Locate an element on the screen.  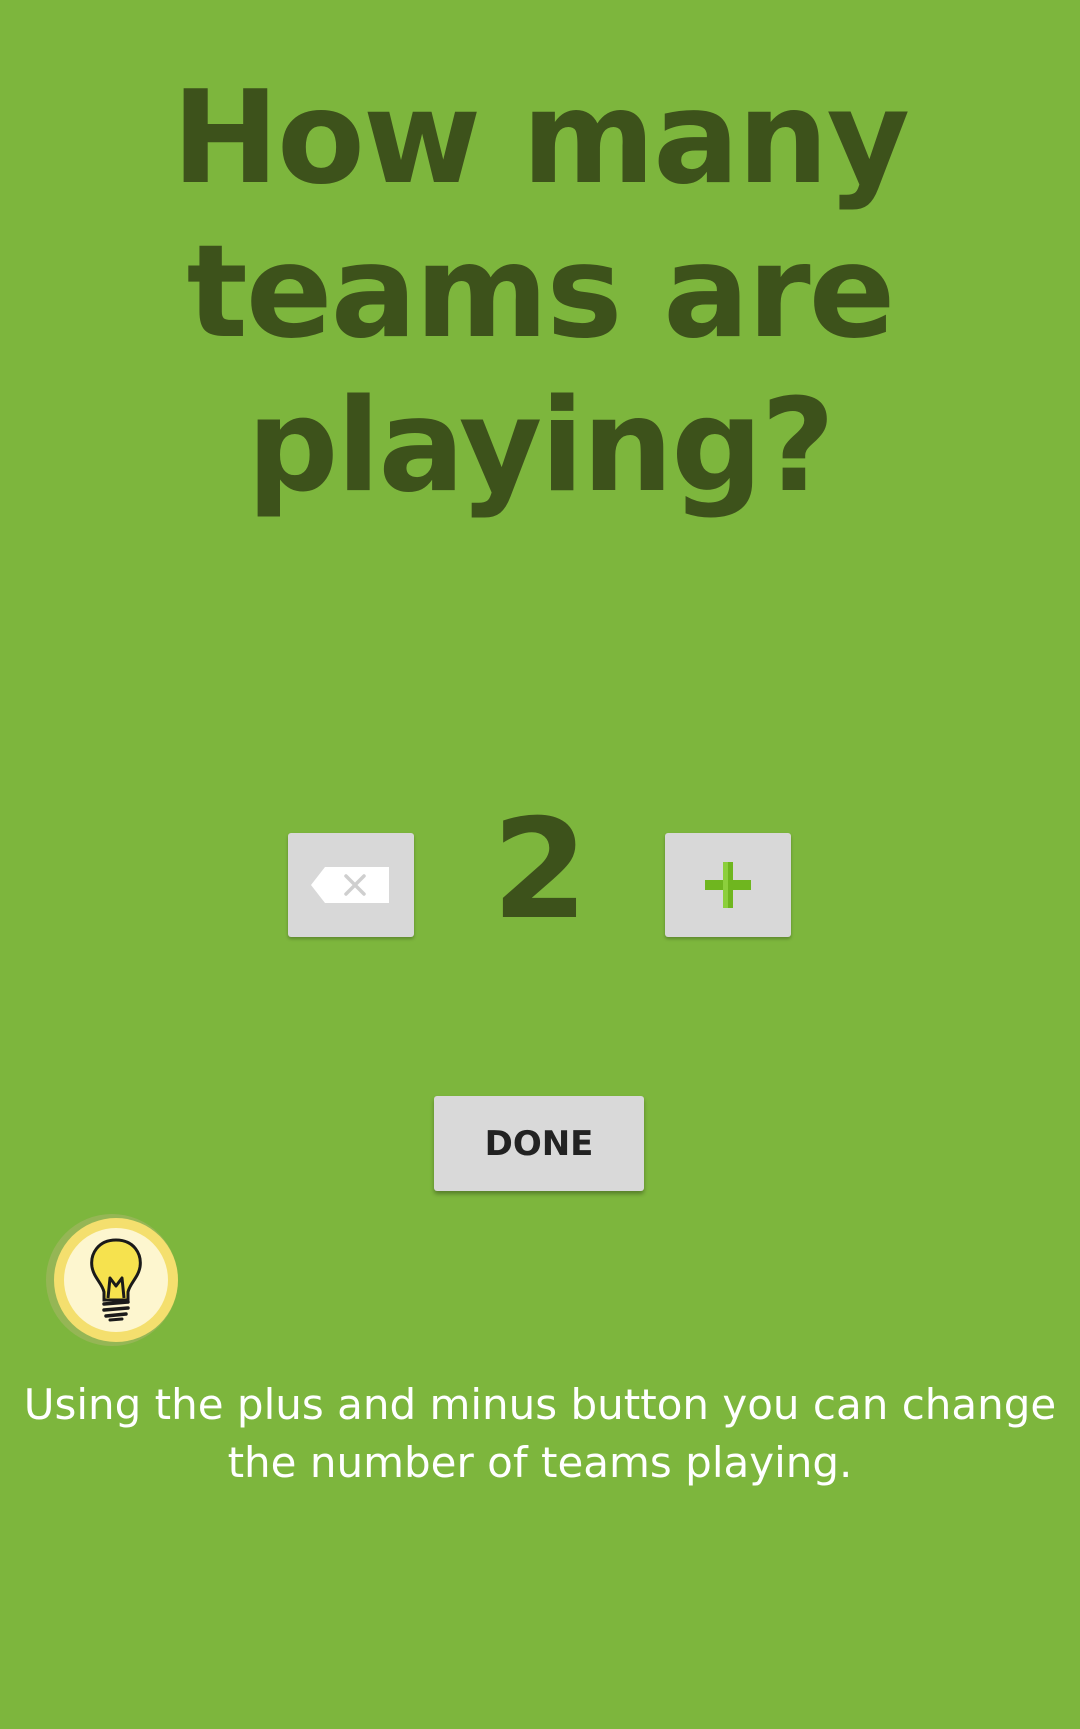
minus-button is located at coordinates (351, 885).